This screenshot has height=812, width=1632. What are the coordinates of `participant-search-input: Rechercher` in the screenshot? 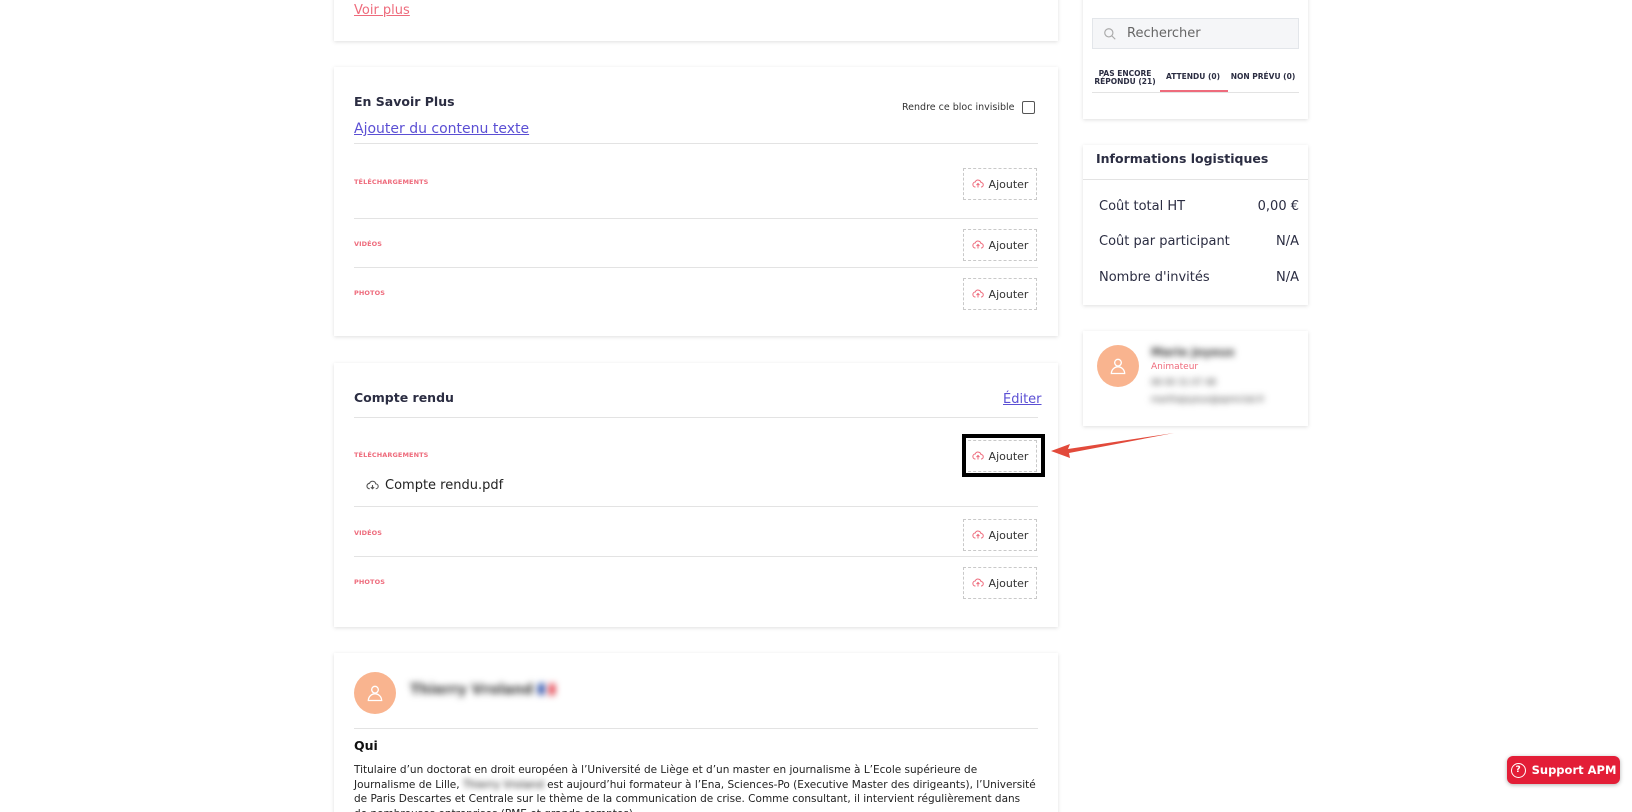 It's located at (1195, 33).